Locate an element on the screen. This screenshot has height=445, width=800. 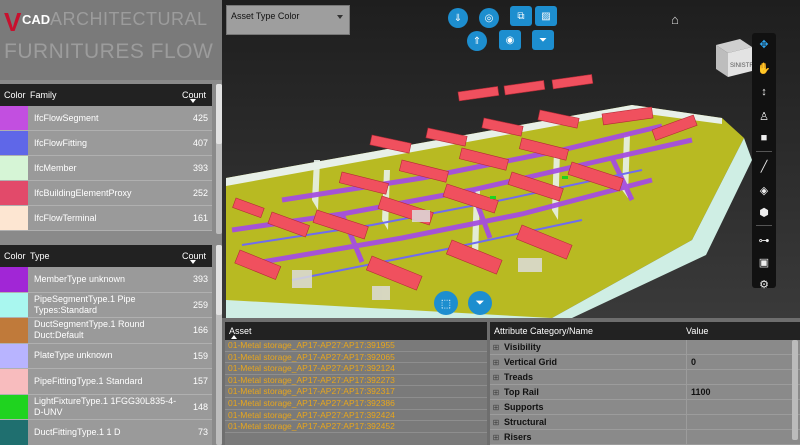
row-name: MemberType unknown is located at coordinates (80, 278).